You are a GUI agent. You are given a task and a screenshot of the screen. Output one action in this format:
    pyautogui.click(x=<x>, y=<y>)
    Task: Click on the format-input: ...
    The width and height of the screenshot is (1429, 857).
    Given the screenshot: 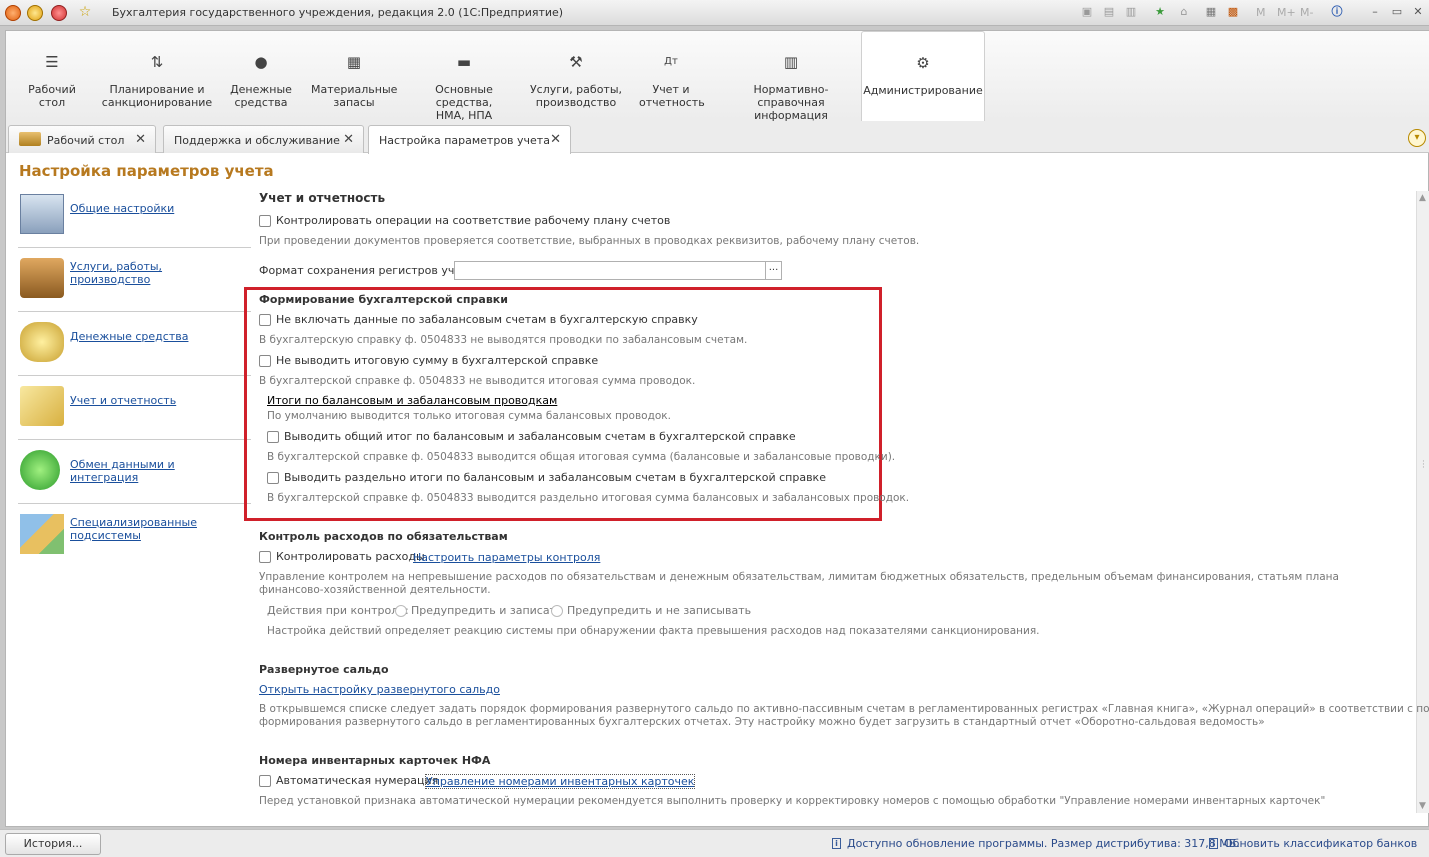 What is the action you would take?
    pyautogui.click(x=618, y=270)
    